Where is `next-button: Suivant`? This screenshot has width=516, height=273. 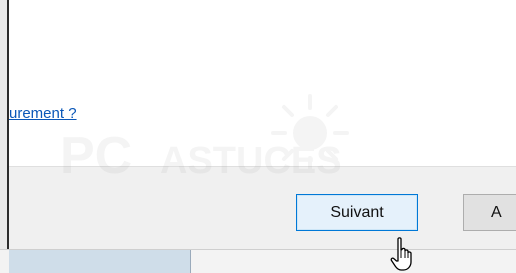
next-button: Suivant is located at coordinates (357, 212).